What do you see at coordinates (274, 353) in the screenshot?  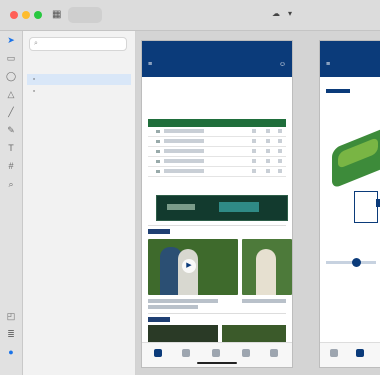 I see `more-tab-icon` at bounding box center [274, 353].